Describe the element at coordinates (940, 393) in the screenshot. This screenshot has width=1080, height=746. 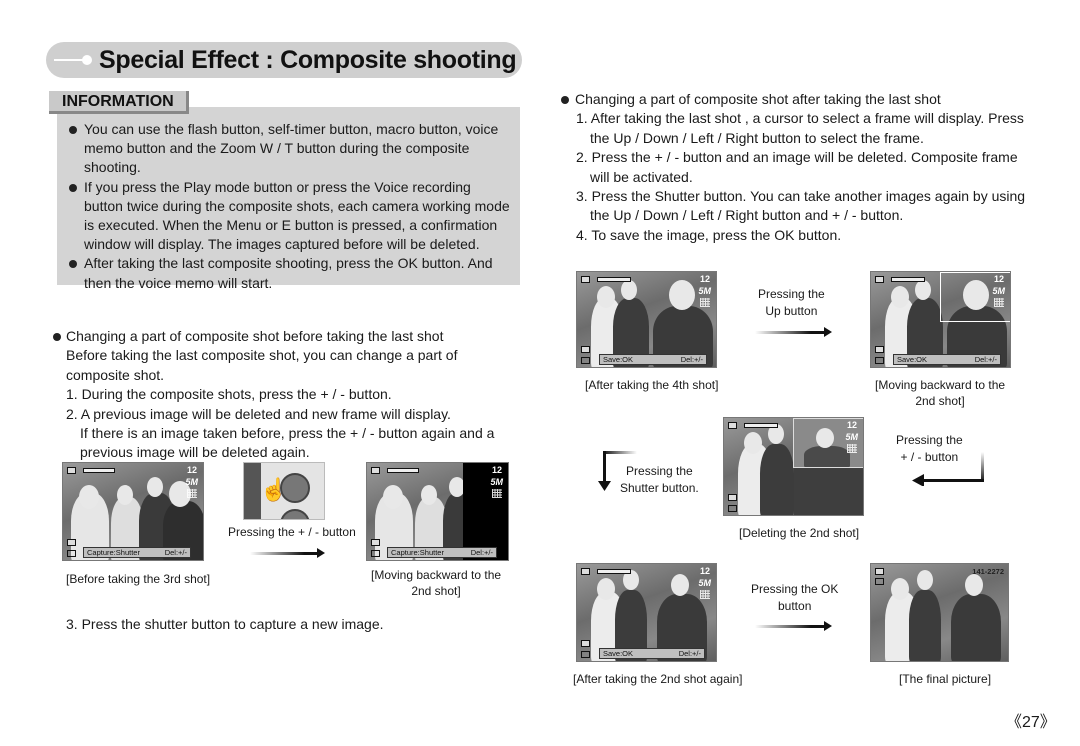
I see `caption-moving-backward-2: [Moving backward to the 2nd shot]` at that location.